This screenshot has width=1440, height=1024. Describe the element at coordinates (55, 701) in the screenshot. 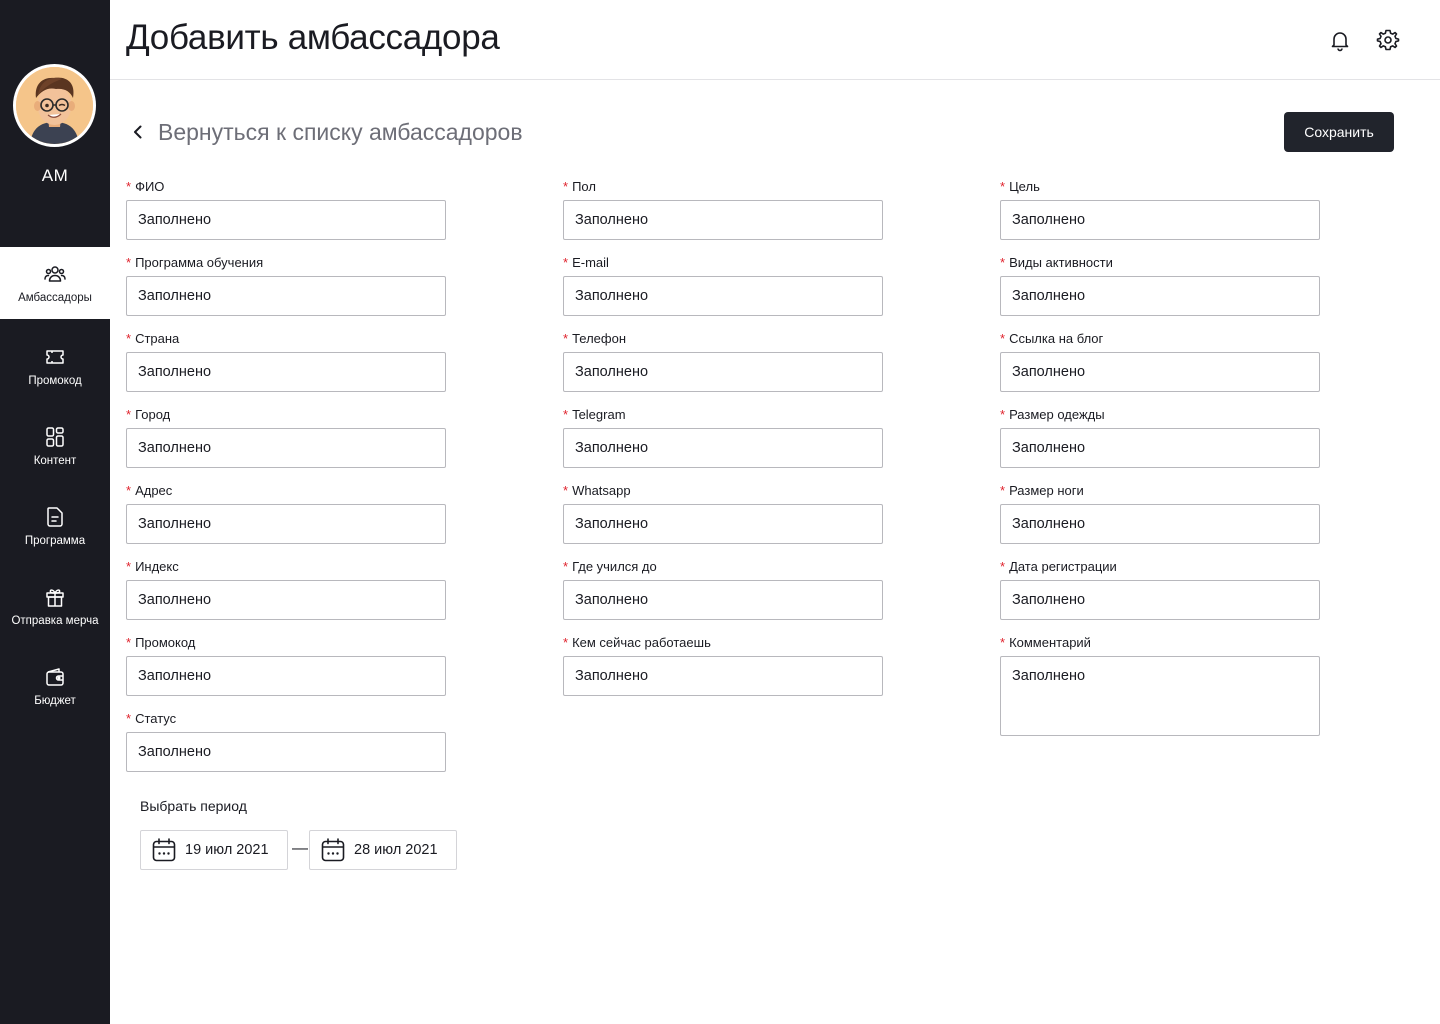

I see `sidebar-item-label: Бюджет` at that location.